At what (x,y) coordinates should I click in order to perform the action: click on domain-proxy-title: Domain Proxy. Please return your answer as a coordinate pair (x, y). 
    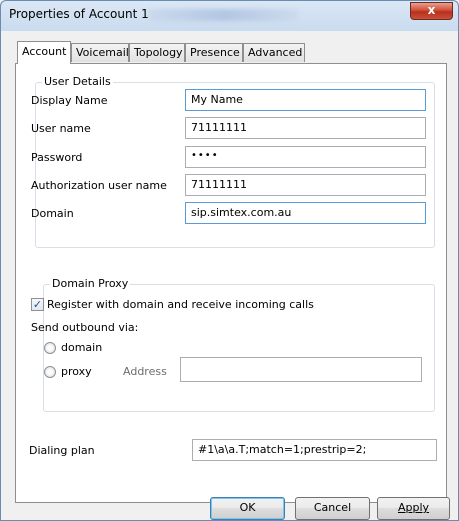
    Looking at the image, I should click on (90, 283).